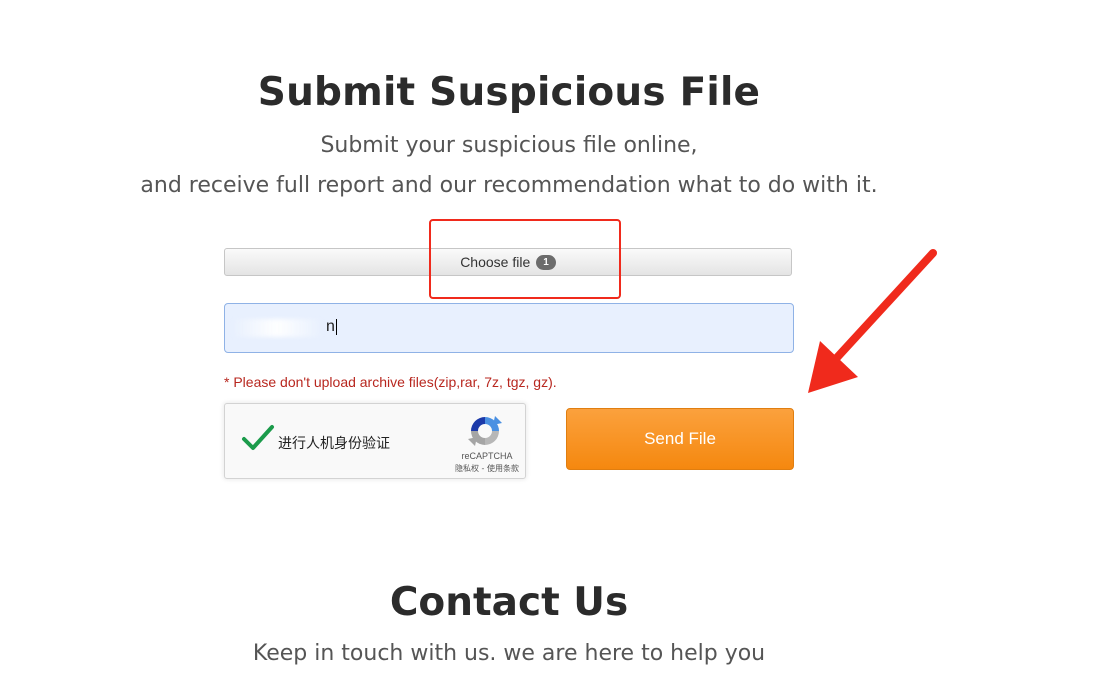 This screenshot has width=1120, height=691. Describe the element at coordinates (487, 456) in the screenshot. I see `recaptcha-brand: reCAPTCHA` at that location.